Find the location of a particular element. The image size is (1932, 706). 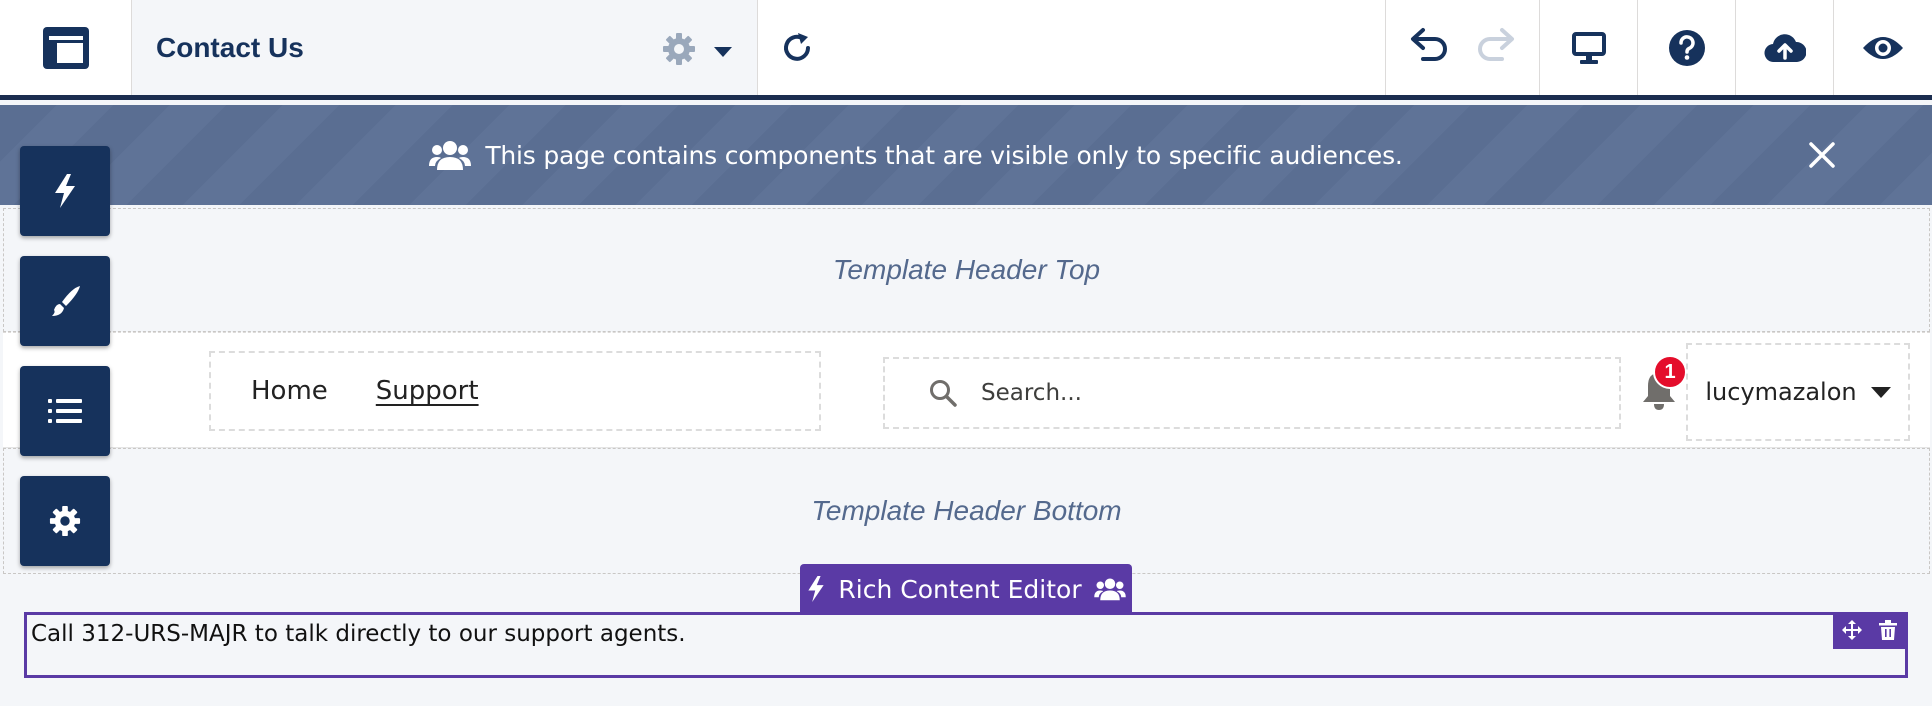

help-icon is located at coordinates (1686, 47).